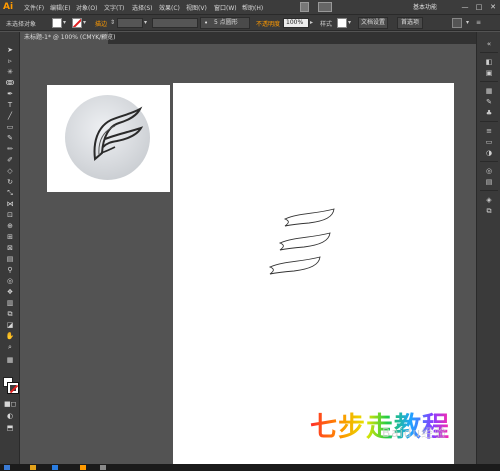  Describe the element at coordinates (68, 38) in the screenshot. I see `document-tab: 未标题-1* @ 100% (CMYK/预览) ×` at that location.